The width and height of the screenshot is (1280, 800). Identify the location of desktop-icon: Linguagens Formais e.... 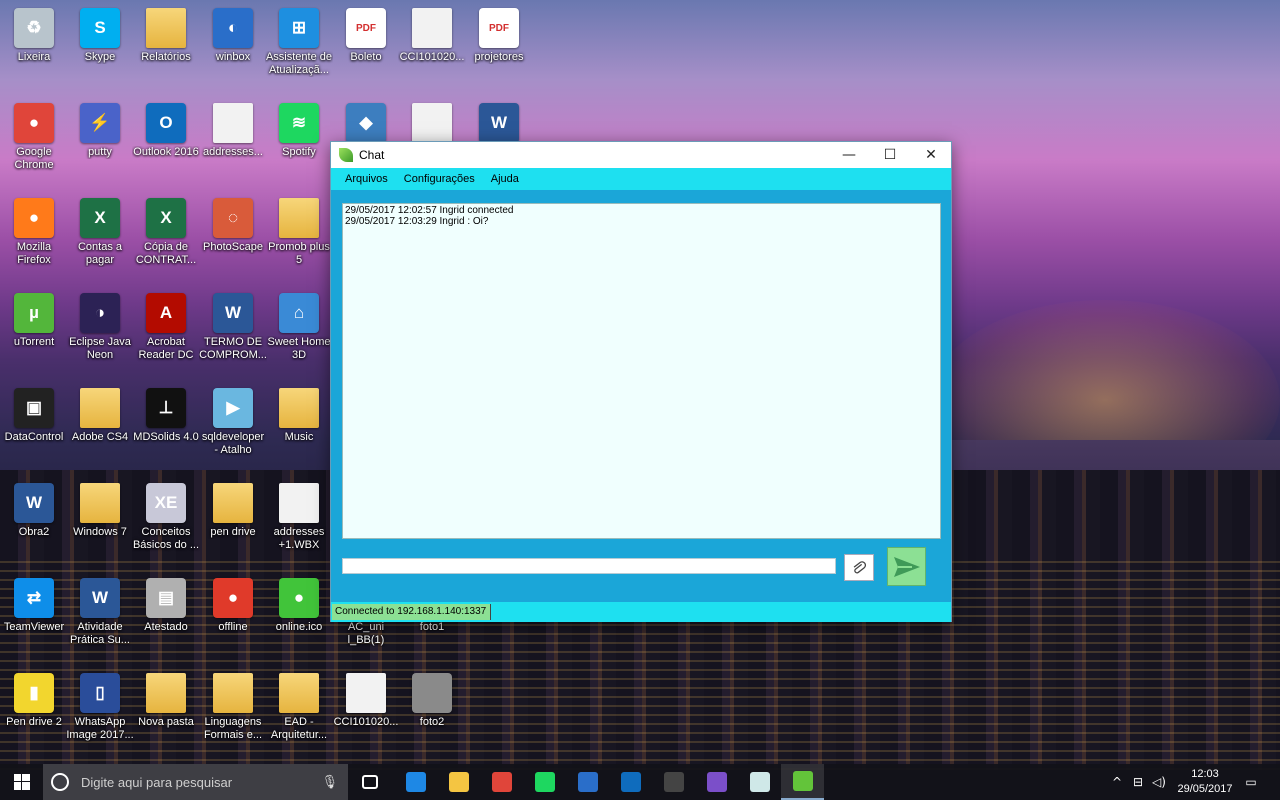
(233, 707).